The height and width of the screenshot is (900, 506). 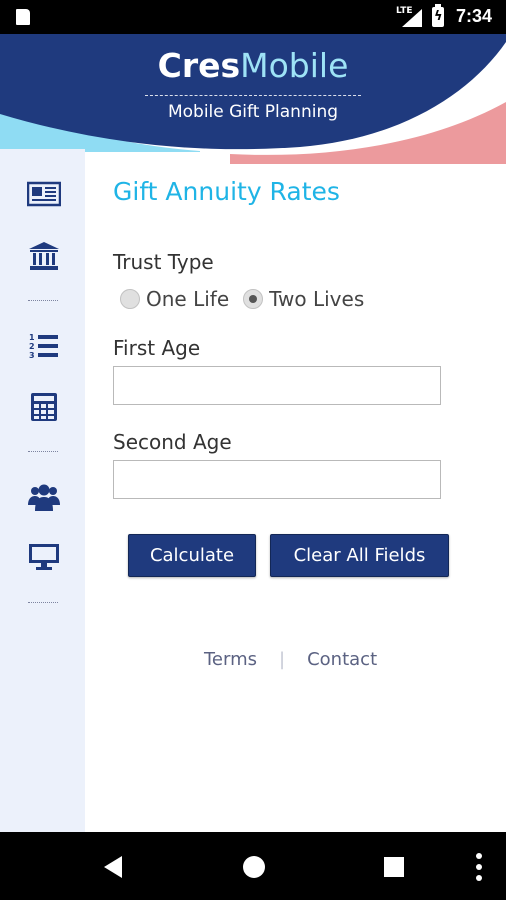 I want to click on tagline: Mobile Gift Planning, so click(x=253, y=112).